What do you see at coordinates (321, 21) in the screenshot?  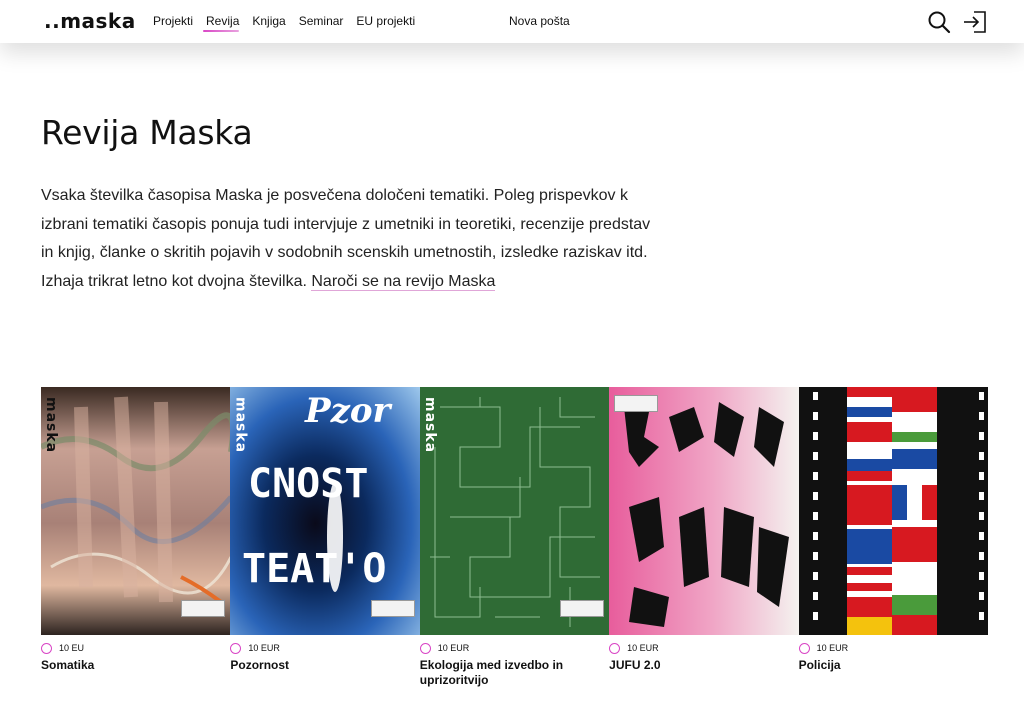 I see `nav-item-seminar: Seminar` at bounding box center [321, 21].